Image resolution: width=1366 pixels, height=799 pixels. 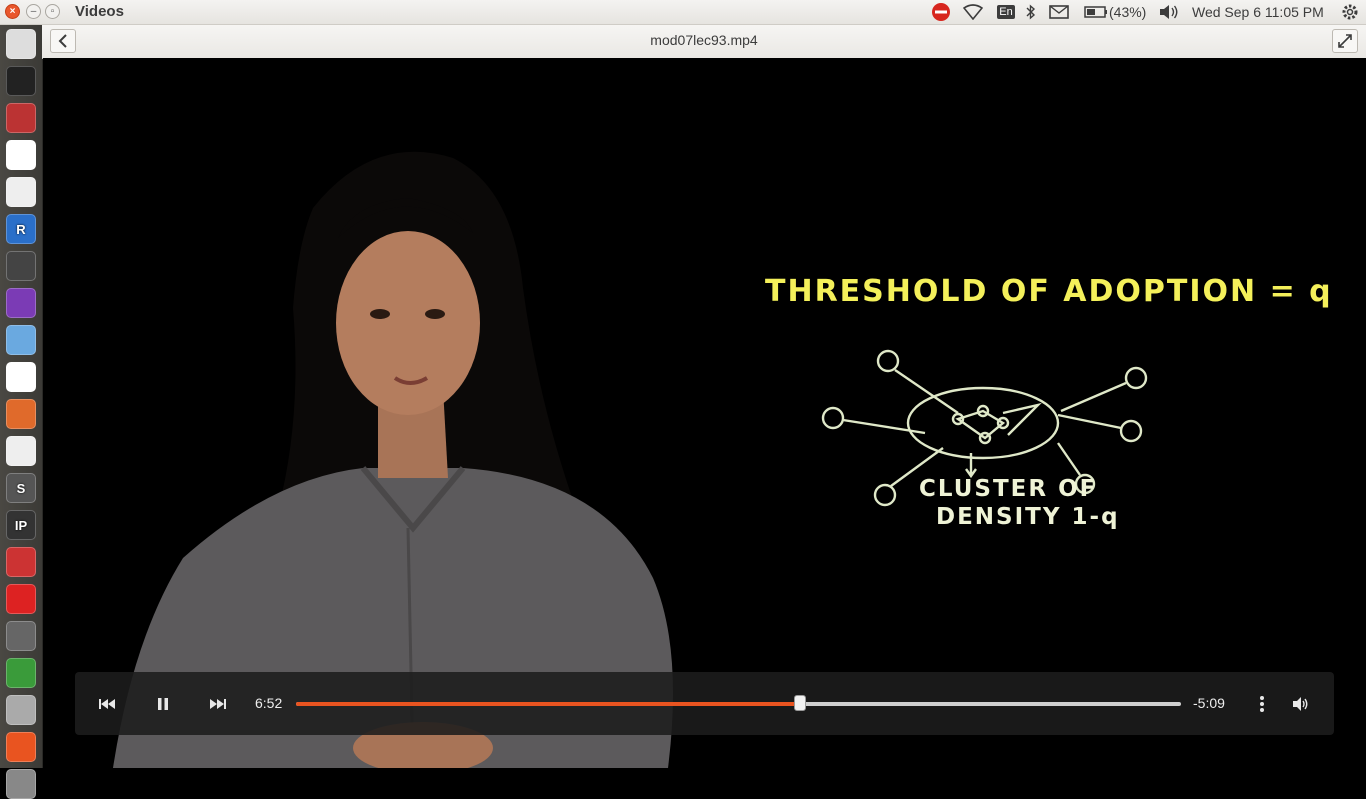 I want to click on board-heading: THRESHOLD OF ADOPTION = q, so click(x=1049, y=291).